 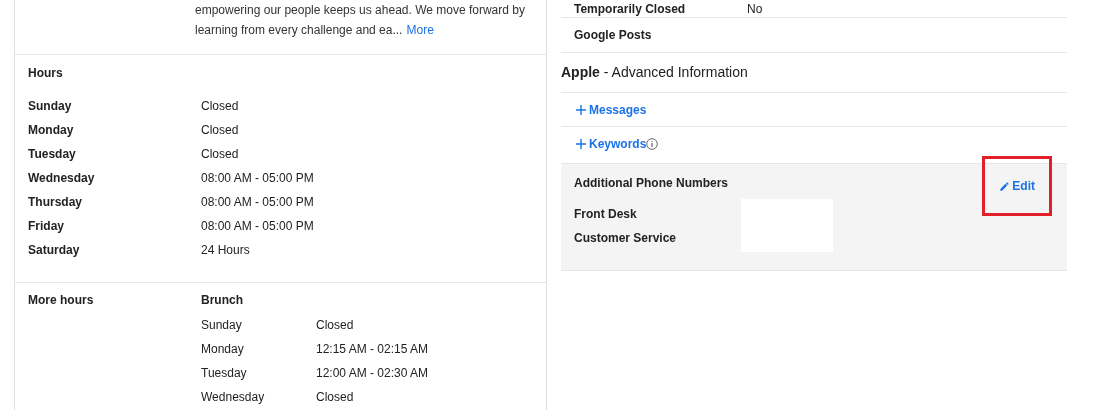 I want to click on section-heading: Apple - Advanced Information, so click(x=654, y=72).